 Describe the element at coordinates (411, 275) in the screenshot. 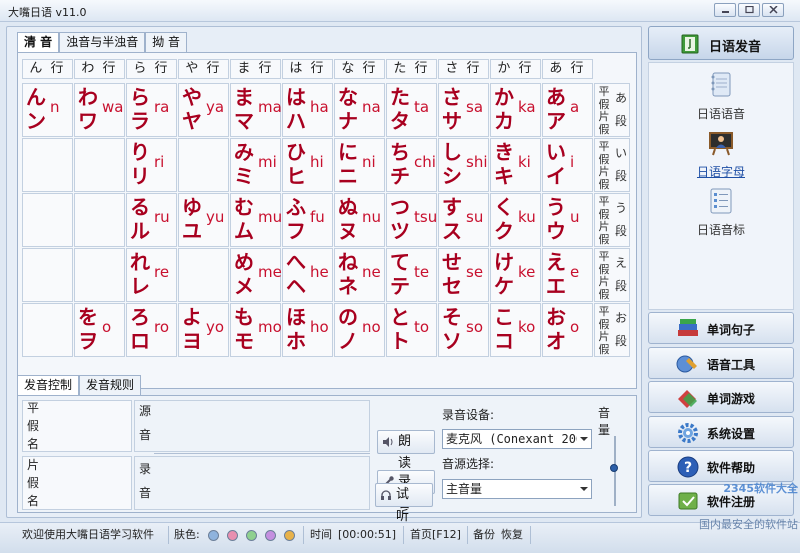

I see `kana-cell: てテ te` at that location.